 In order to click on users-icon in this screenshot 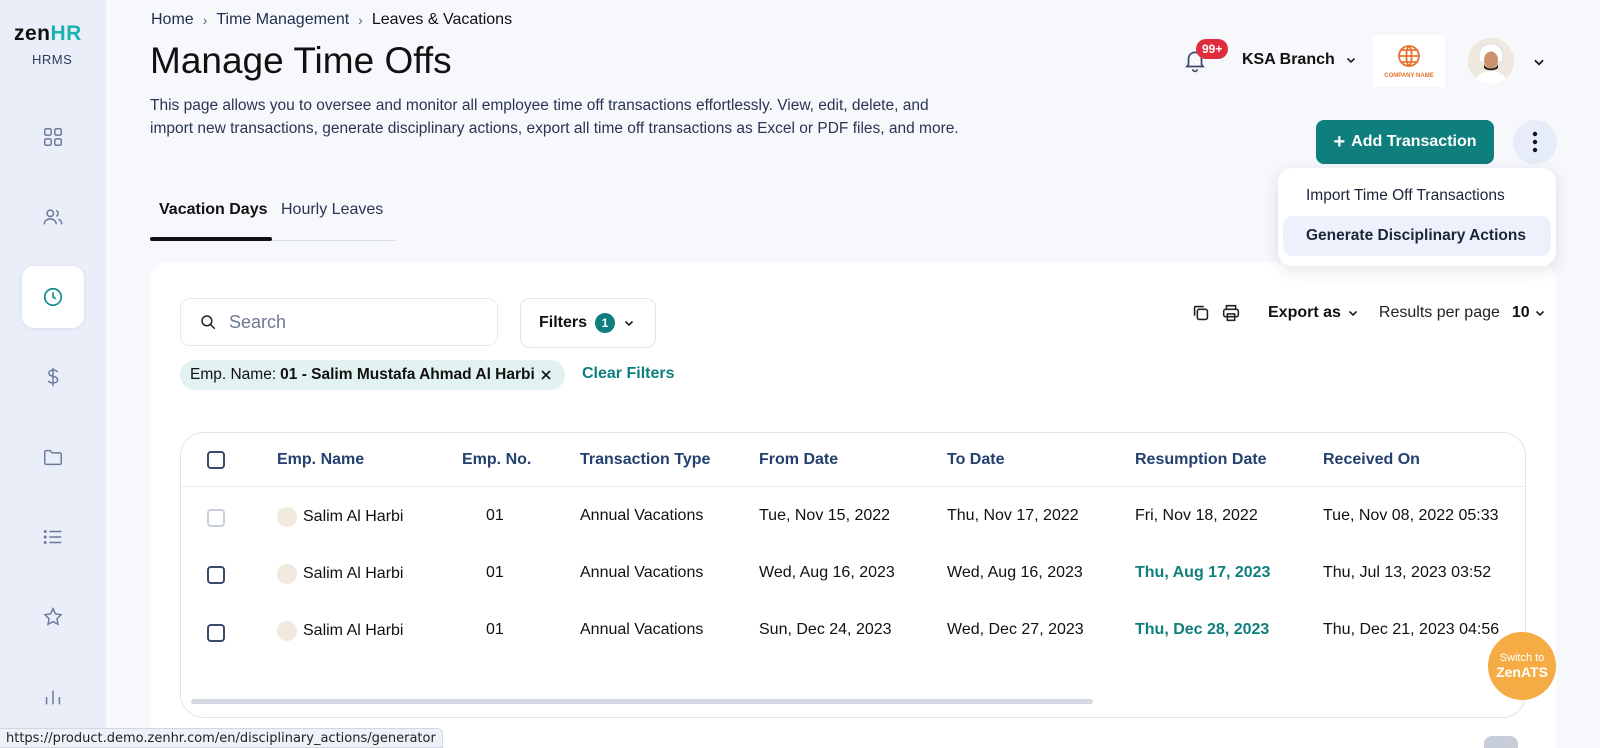, I will do `click(53, 217)`.